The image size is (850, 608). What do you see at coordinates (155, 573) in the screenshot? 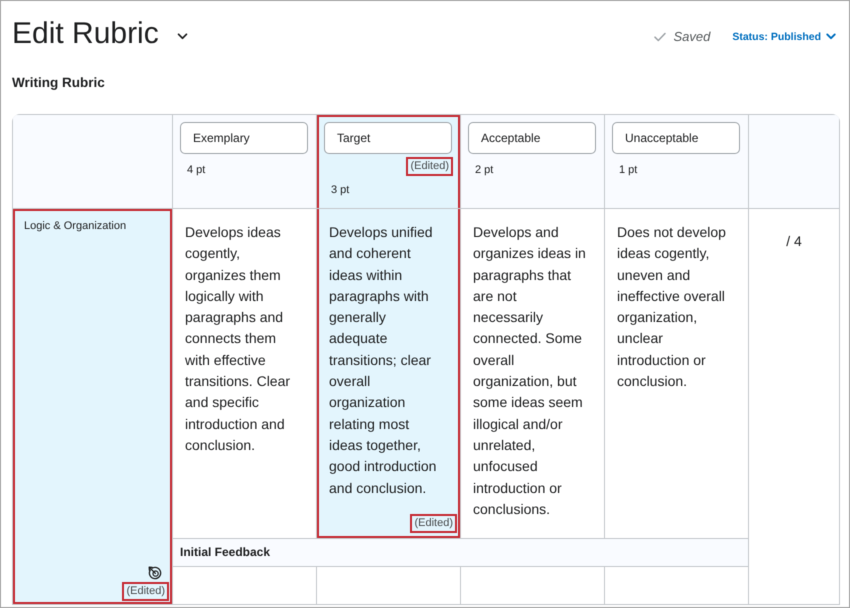
I see `target-arrow-icon` at bounding box center [155, 573].